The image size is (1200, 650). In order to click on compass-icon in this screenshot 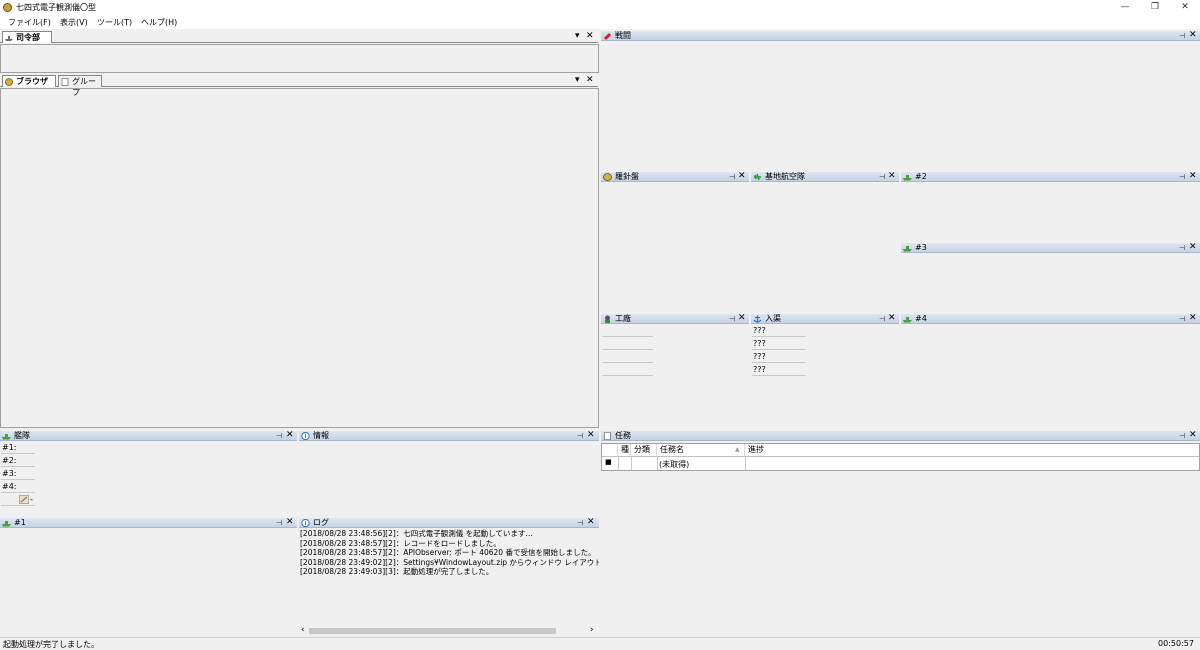, I will do `click(607, 177)`.